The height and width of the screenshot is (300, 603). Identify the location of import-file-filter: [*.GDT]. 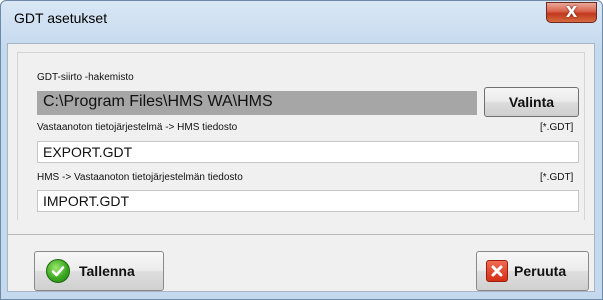
(557, 177).